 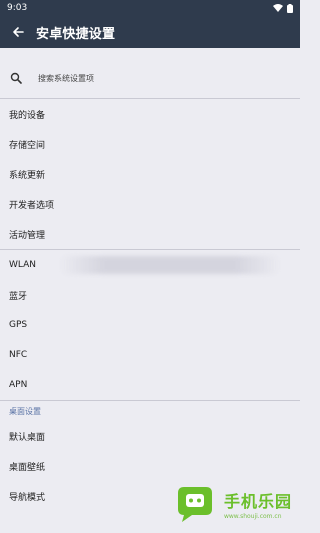 I want to click on list-item-wlan: WLAN, so click(x=150, y=265).